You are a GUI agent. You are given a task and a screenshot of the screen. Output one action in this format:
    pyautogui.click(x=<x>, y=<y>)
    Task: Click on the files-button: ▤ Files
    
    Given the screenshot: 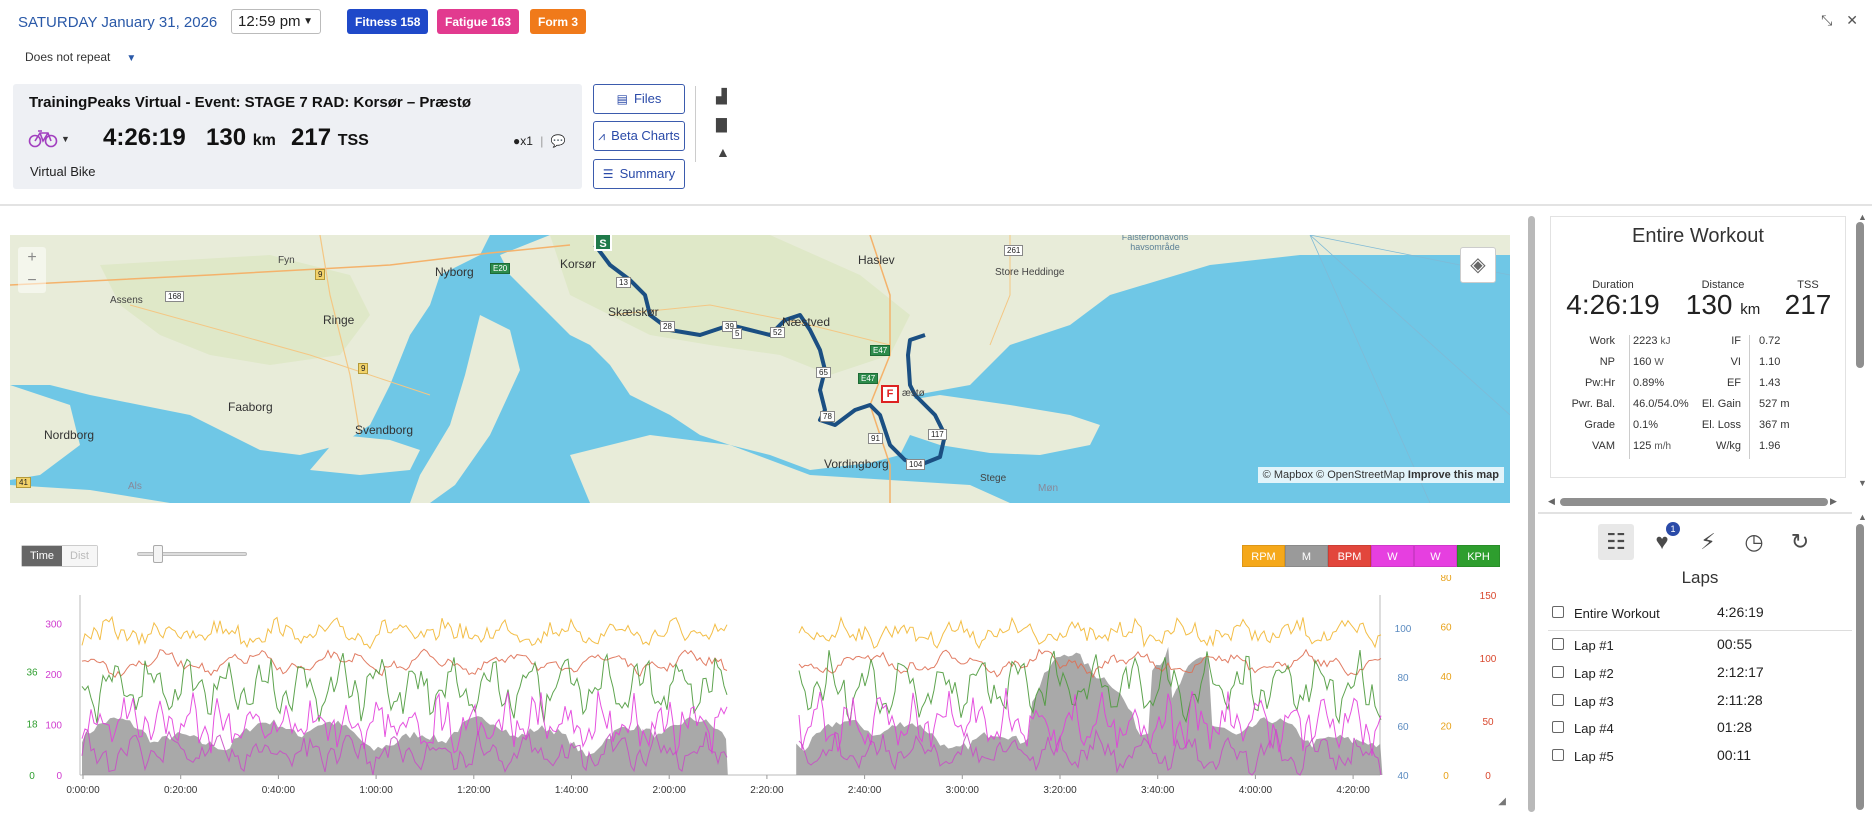 What is the action you would take?
    pyautogui.click(x=639, y=99)
    